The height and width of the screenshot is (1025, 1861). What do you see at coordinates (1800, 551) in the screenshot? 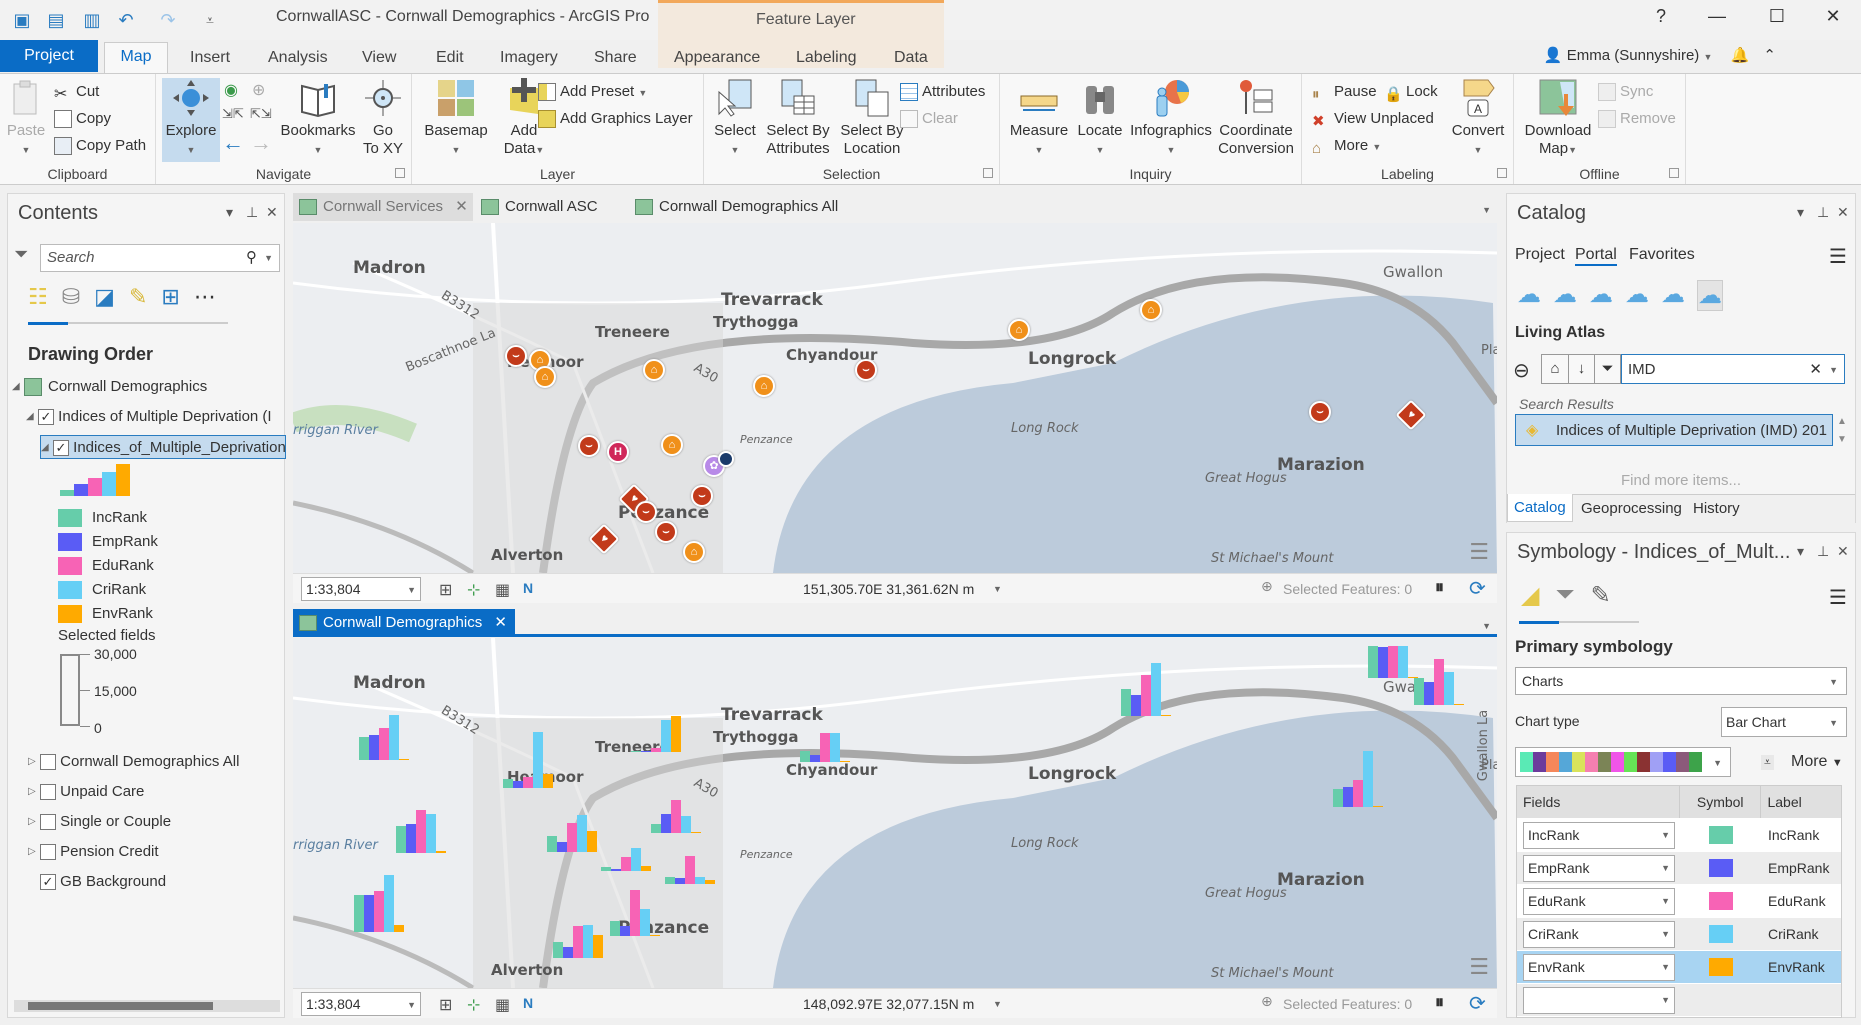
I see `pane-options-icon: ▾` at bounding box center [1800, 551].